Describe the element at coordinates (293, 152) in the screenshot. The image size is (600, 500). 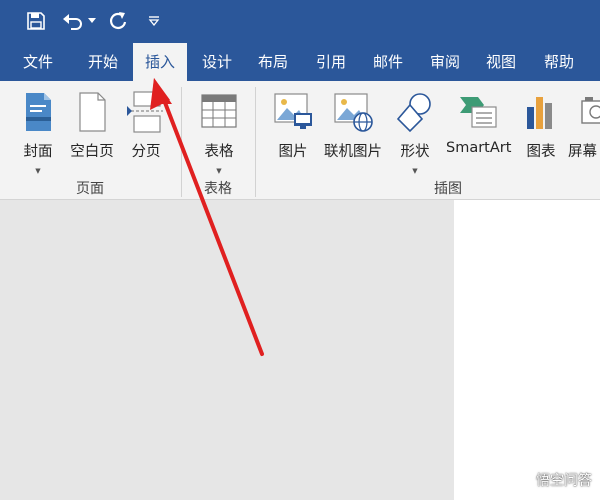
I see `pictures-label: 图片` at that location.